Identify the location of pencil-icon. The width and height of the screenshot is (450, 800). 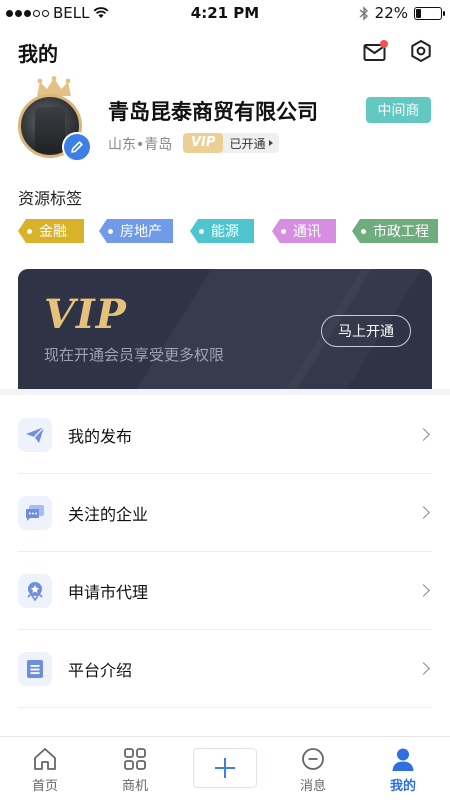
(77, 147).